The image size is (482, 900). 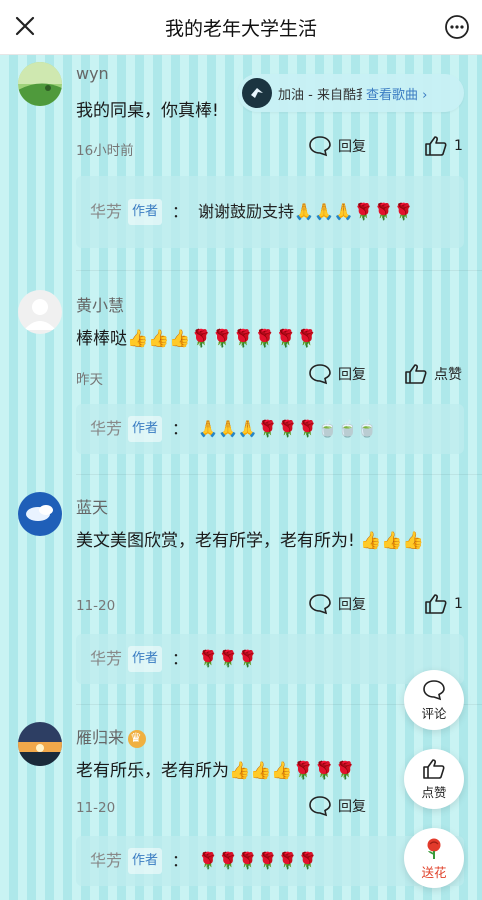 I want to click on comment-fab-label: 评论, so click(x=434, y=713).